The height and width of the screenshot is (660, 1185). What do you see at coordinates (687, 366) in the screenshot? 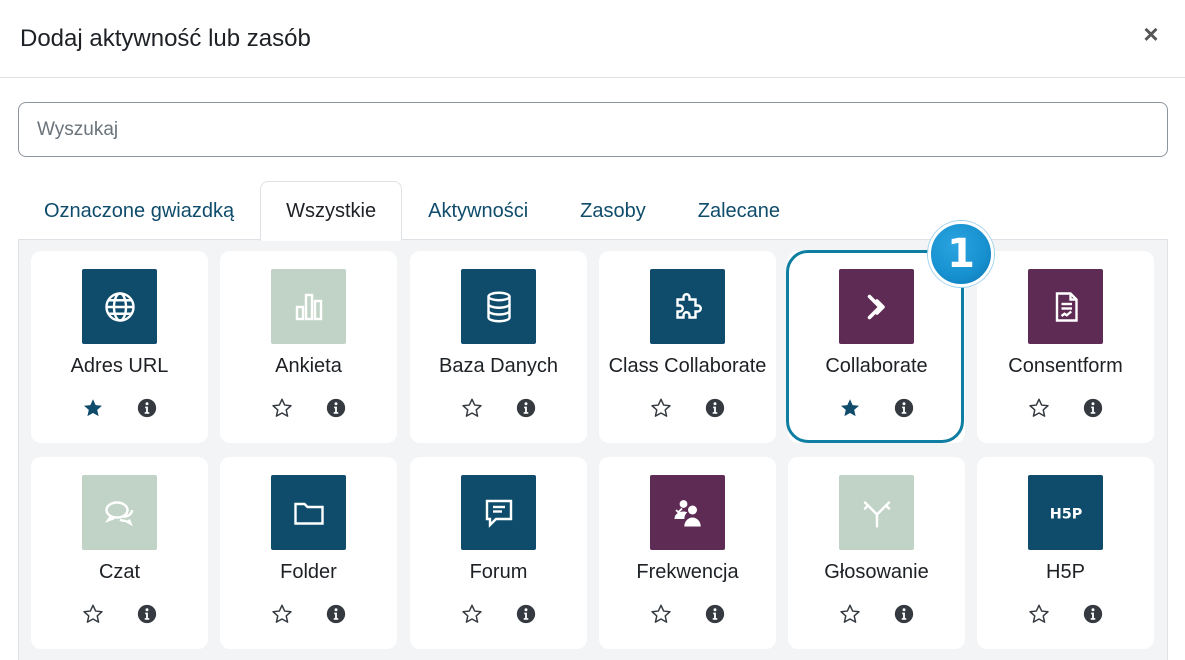
I see `activity-name: Class Collaborate` at bounding box center [687, 366].